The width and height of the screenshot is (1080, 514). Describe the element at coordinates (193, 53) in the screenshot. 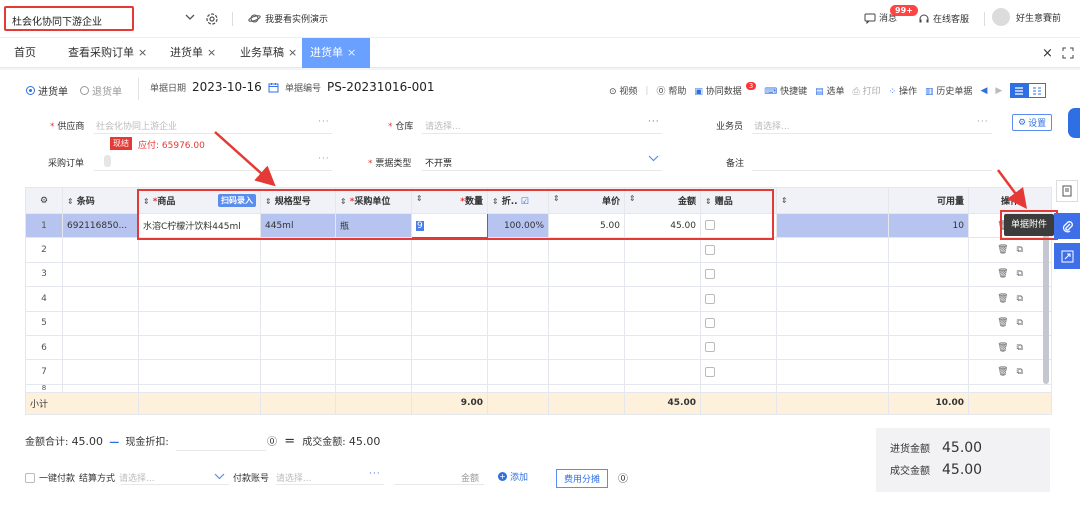

I see `tab-purchase-receipt: 进货单 ×` at that location.